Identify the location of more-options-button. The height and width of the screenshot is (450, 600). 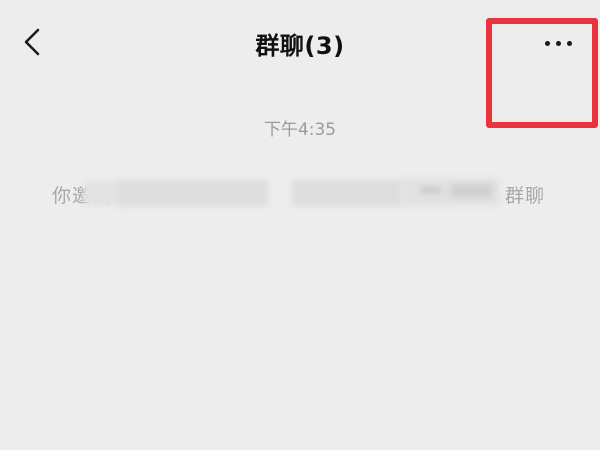
(558, 43).